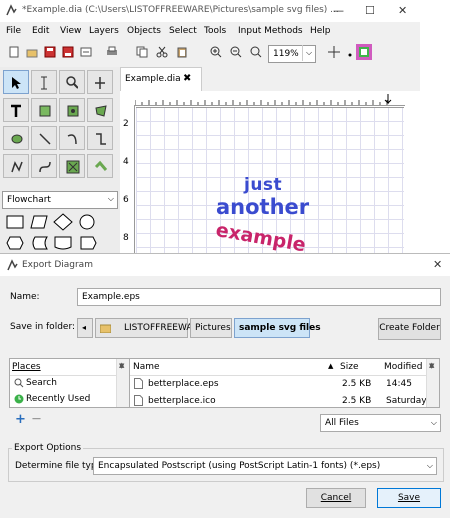  Describe the element at coordinates (112, 52) in the screenshot. I see `print-icon` at that location.